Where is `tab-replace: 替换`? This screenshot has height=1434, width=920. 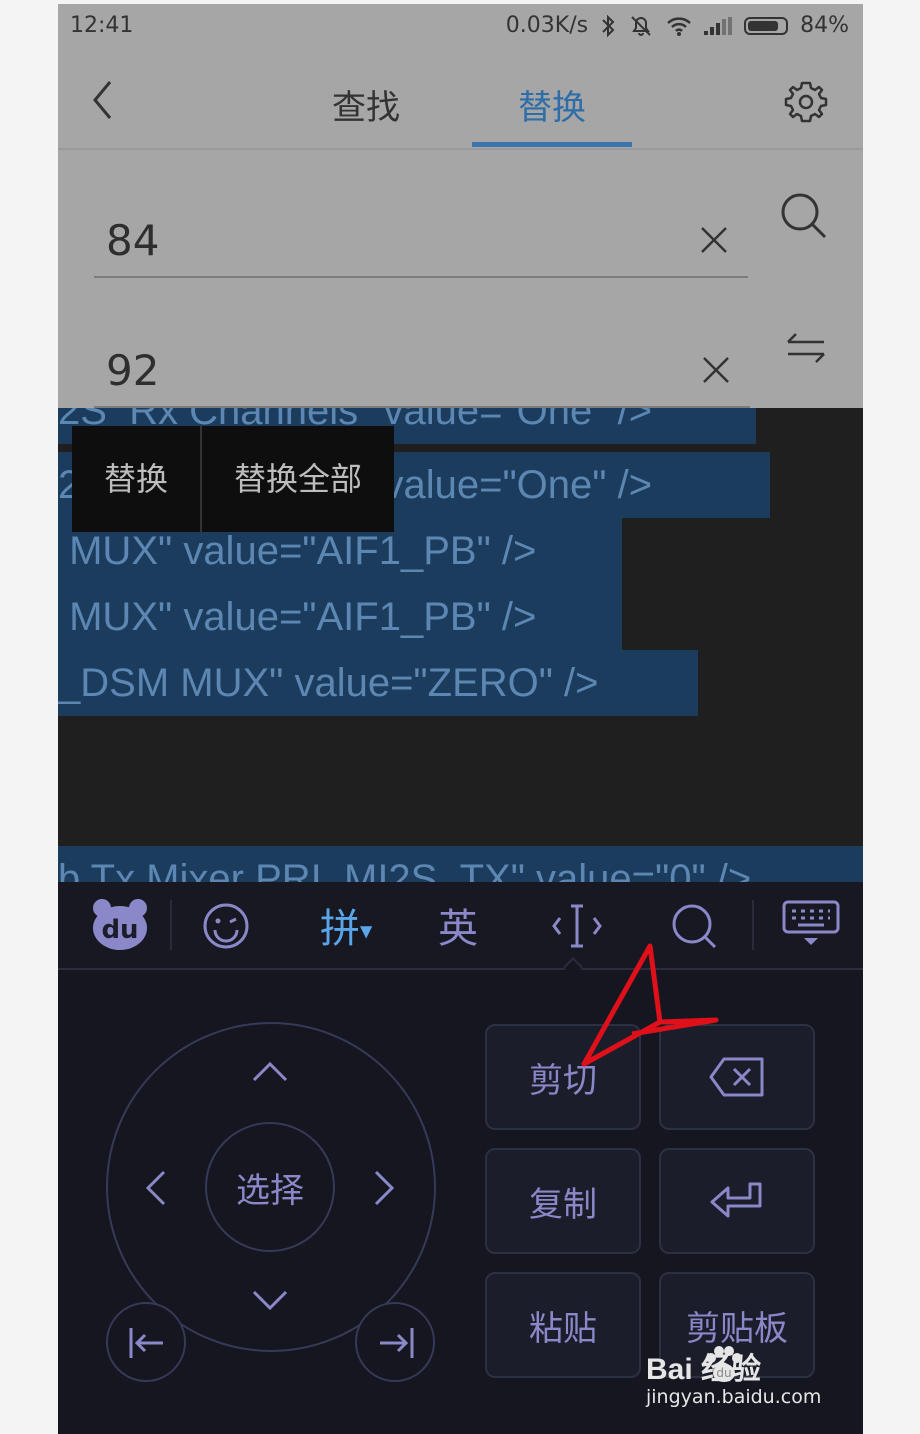
tab-replace: 替换 is located at coordinates (552, 104).